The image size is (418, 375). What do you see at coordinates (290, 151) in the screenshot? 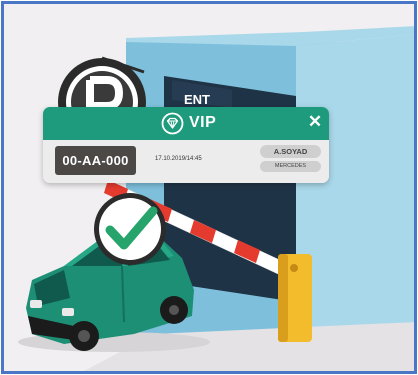
I see `owner-name-badge: A.SOYAD` at bounding box center [290, 151].